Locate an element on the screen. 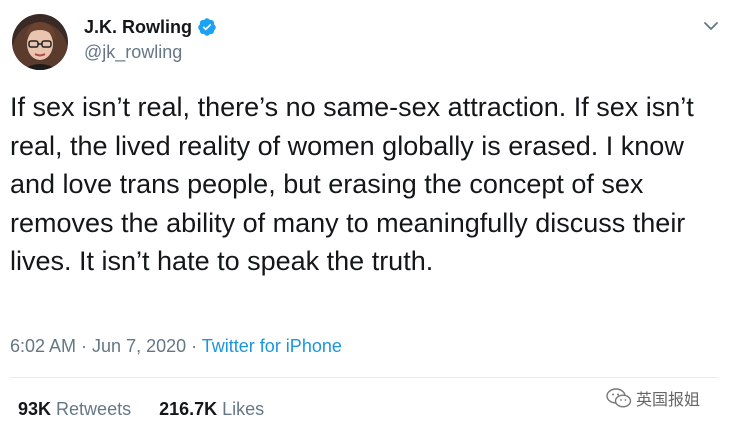 The width and height of the screenshot is (729, 430). author-display-name: J.K. Rowling is located at coordinates (138, 27).